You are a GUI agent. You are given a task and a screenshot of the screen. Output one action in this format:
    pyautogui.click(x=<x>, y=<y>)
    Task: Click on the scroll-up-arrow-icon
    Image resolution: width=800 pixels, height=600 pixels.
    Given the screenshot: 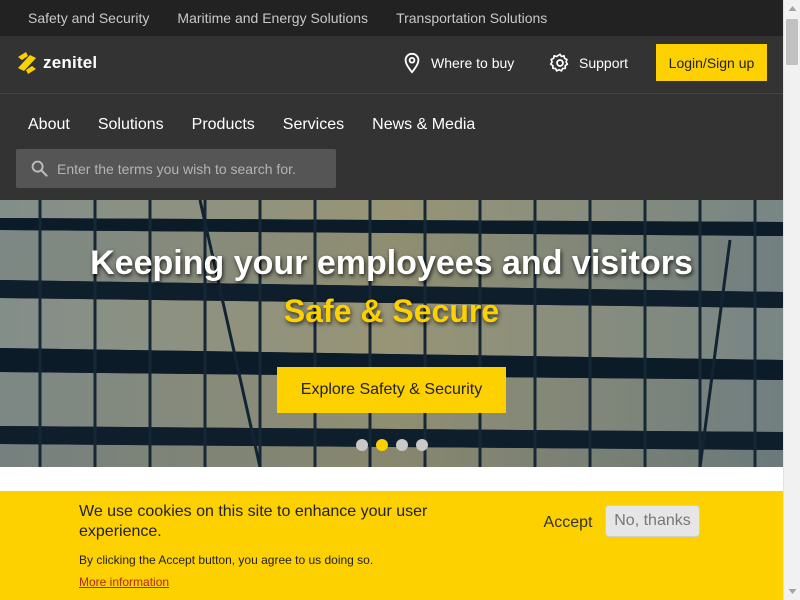 What is the action you would take?
    pyautogui.click(x=792, y=8)
    